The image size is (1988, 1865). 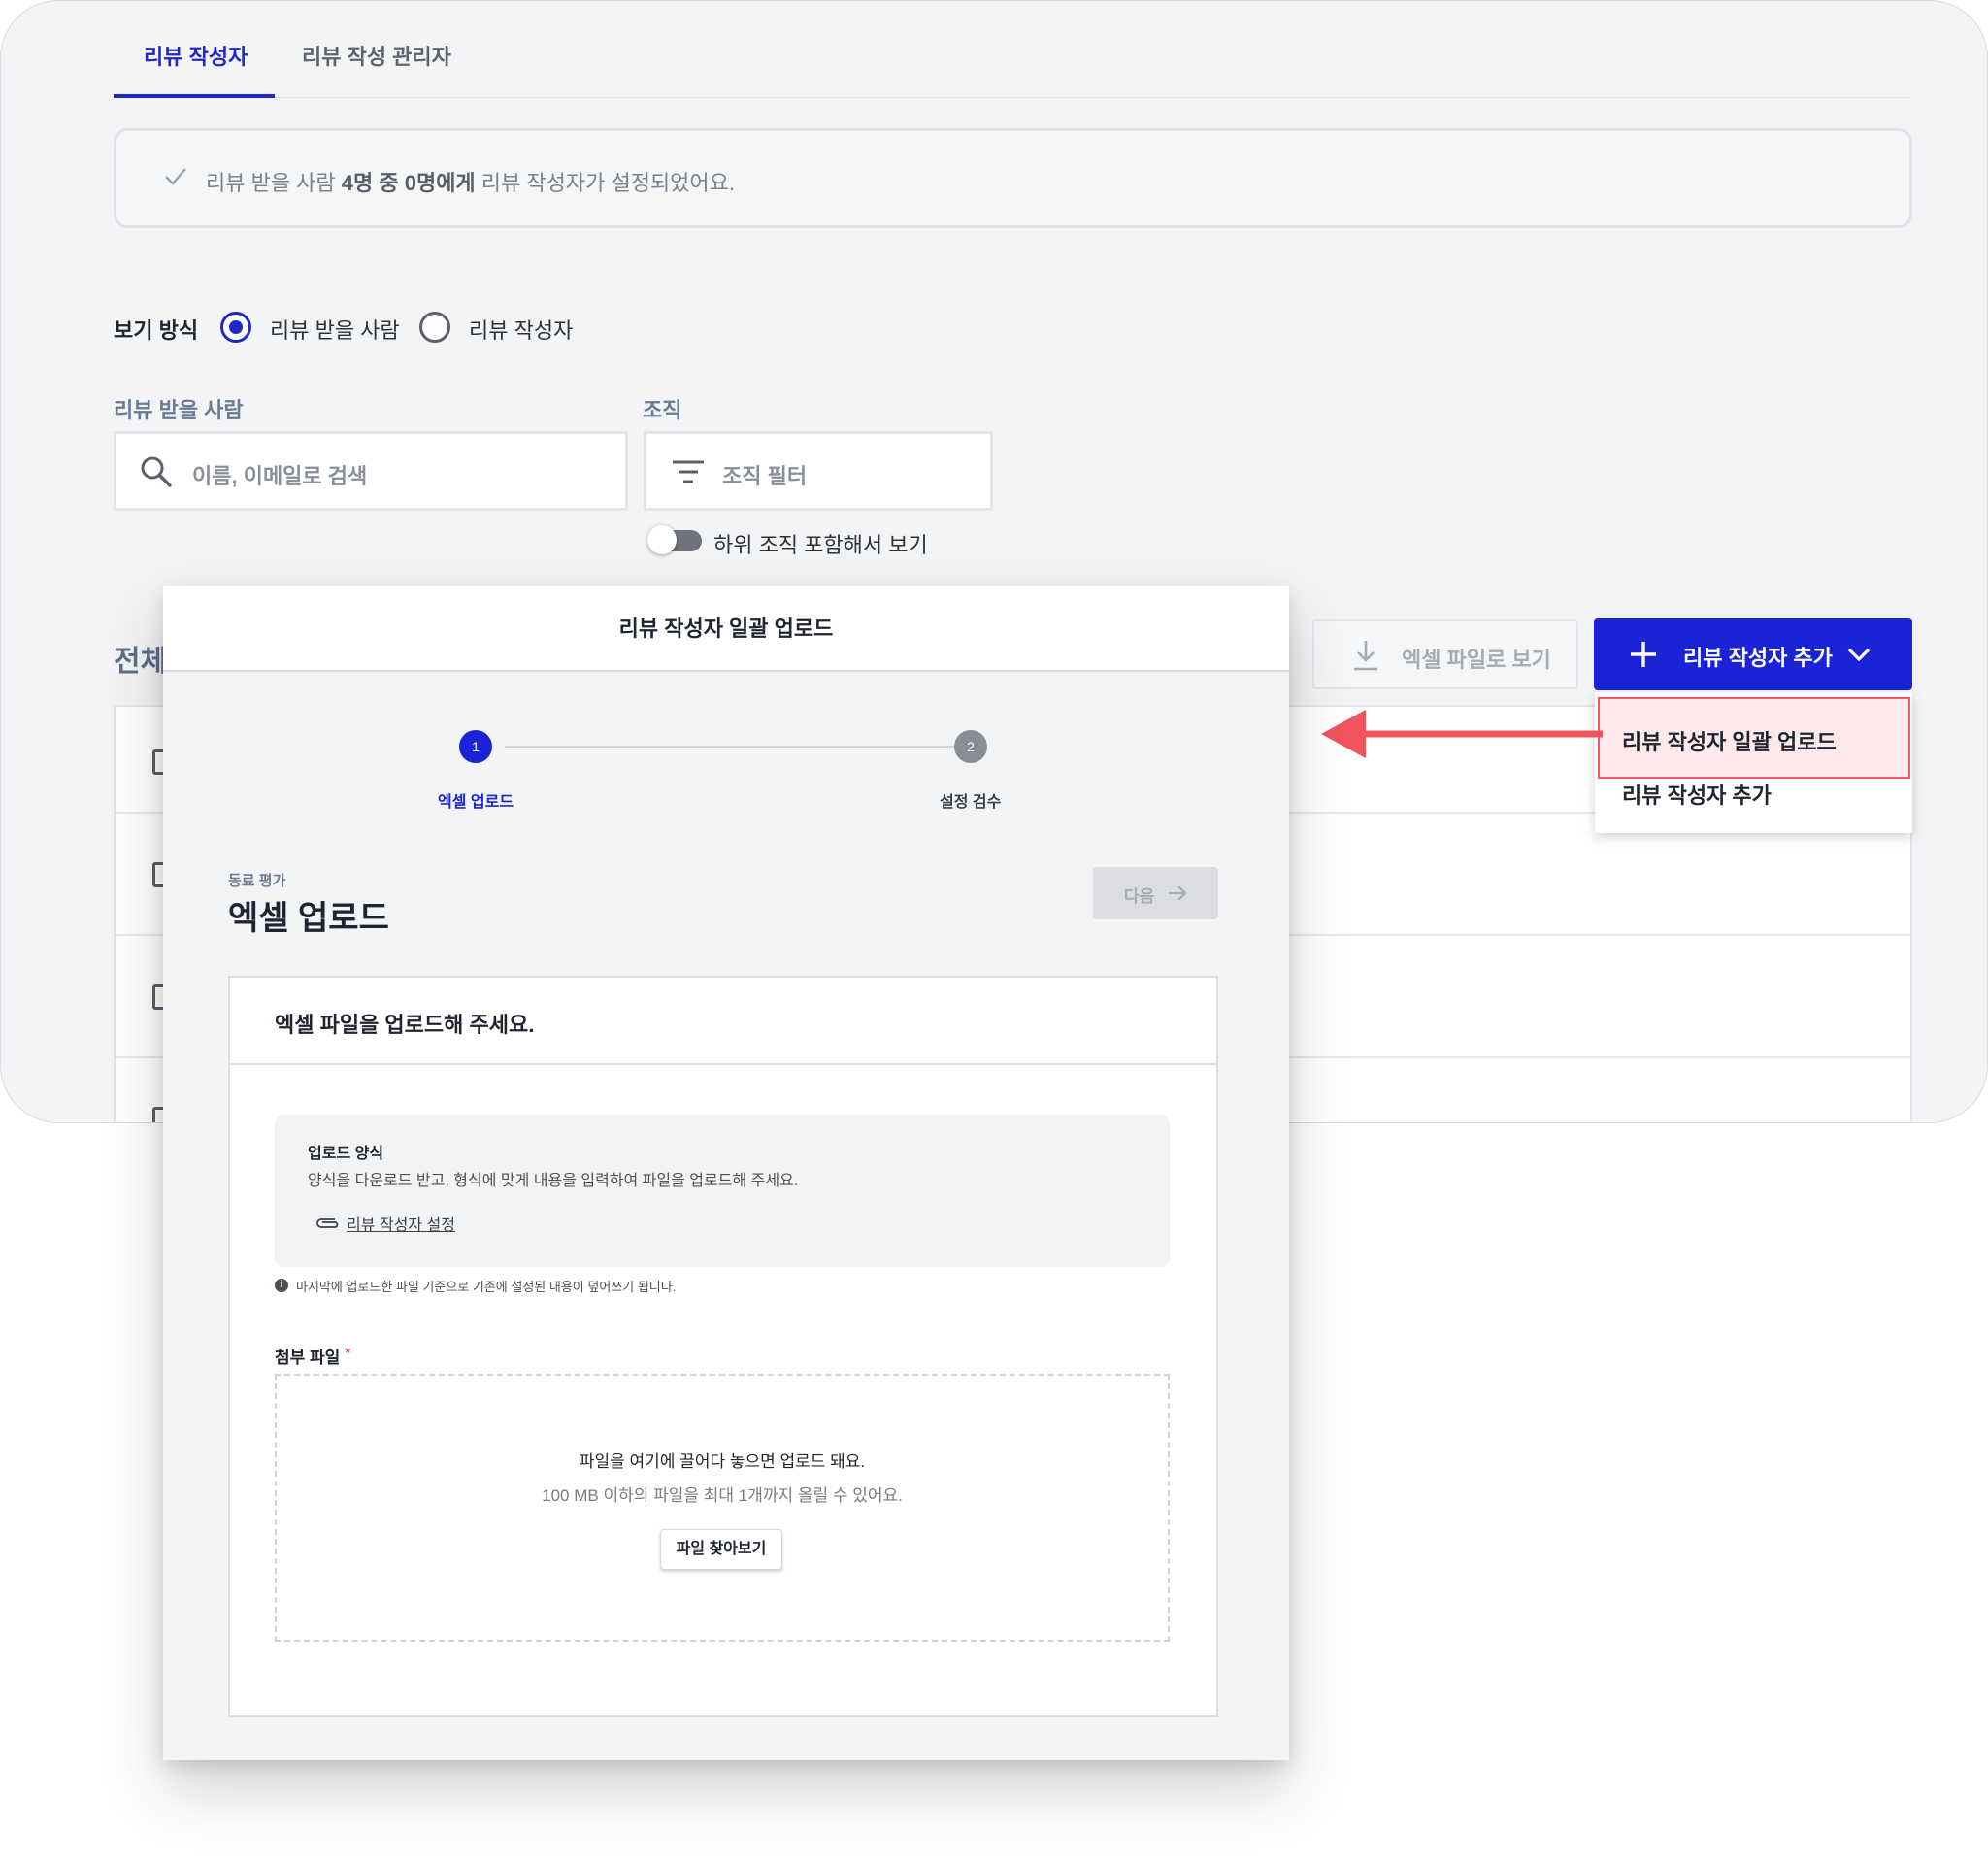 What do you see at coordinates (257, 881) in the screenshot?
I see `modal-sub-label: 동료 평가` at bounding box center [257, 881].